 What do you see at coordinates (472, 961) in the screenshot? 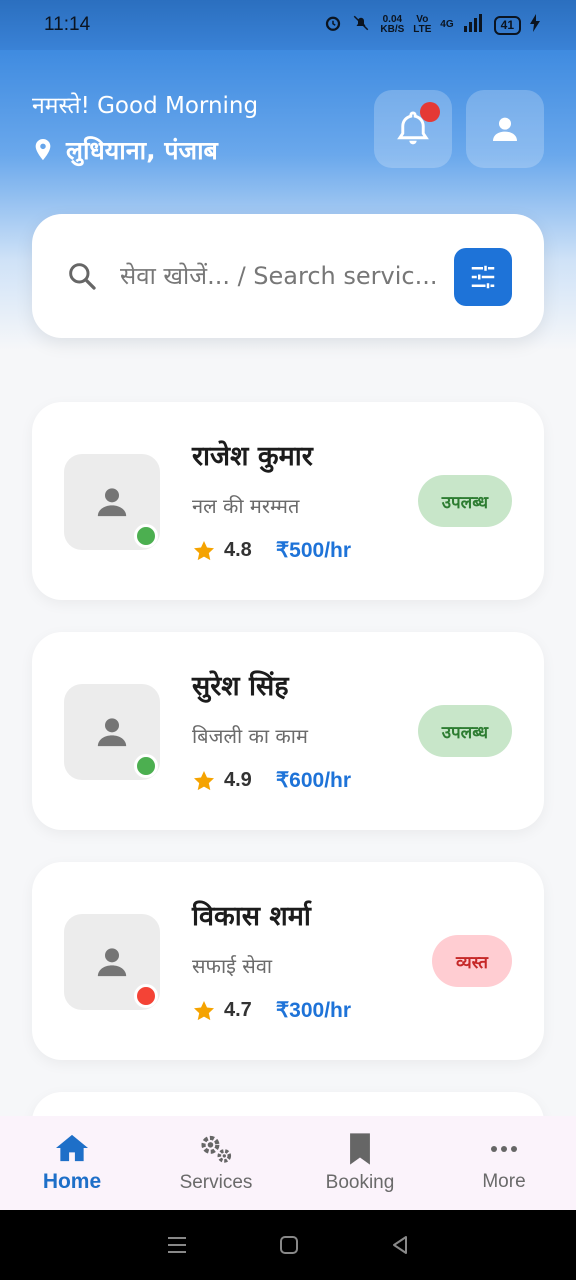
I see `status-badge: व्यस्त` at bounding box center [472, 961].